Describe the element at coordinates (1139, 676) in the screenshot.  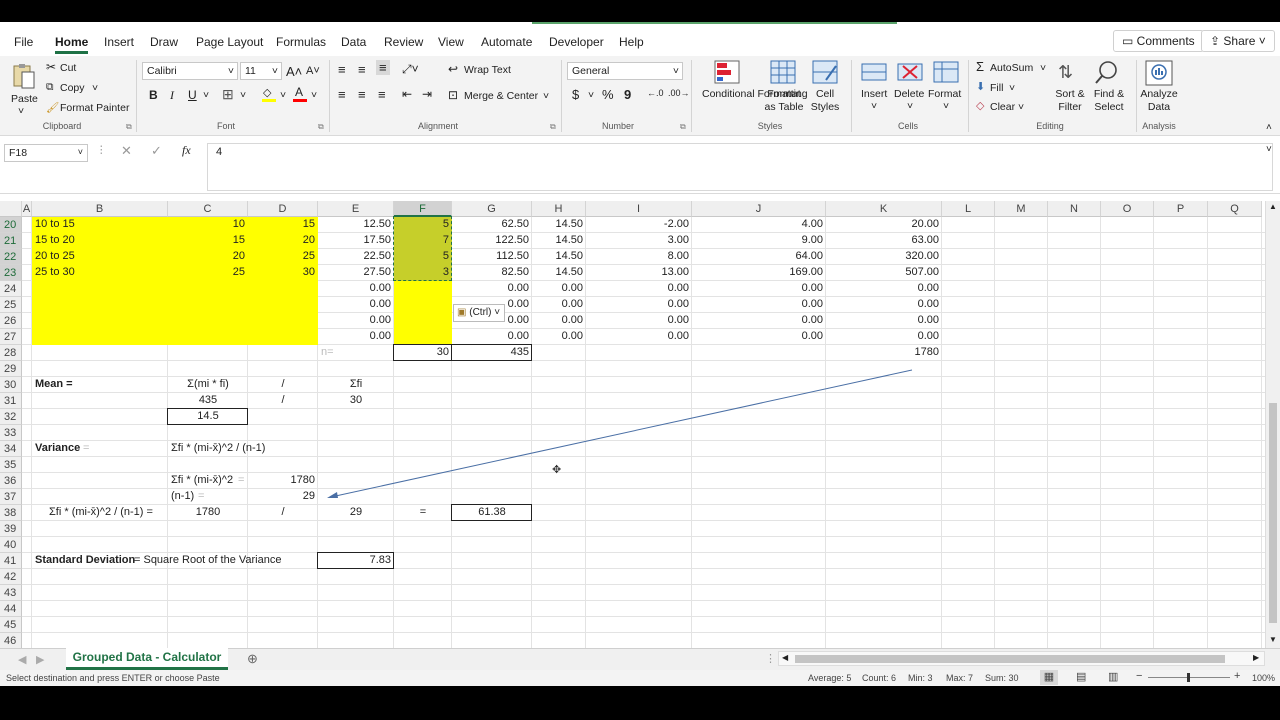
I see `zoom-out-icon: −` at that location.